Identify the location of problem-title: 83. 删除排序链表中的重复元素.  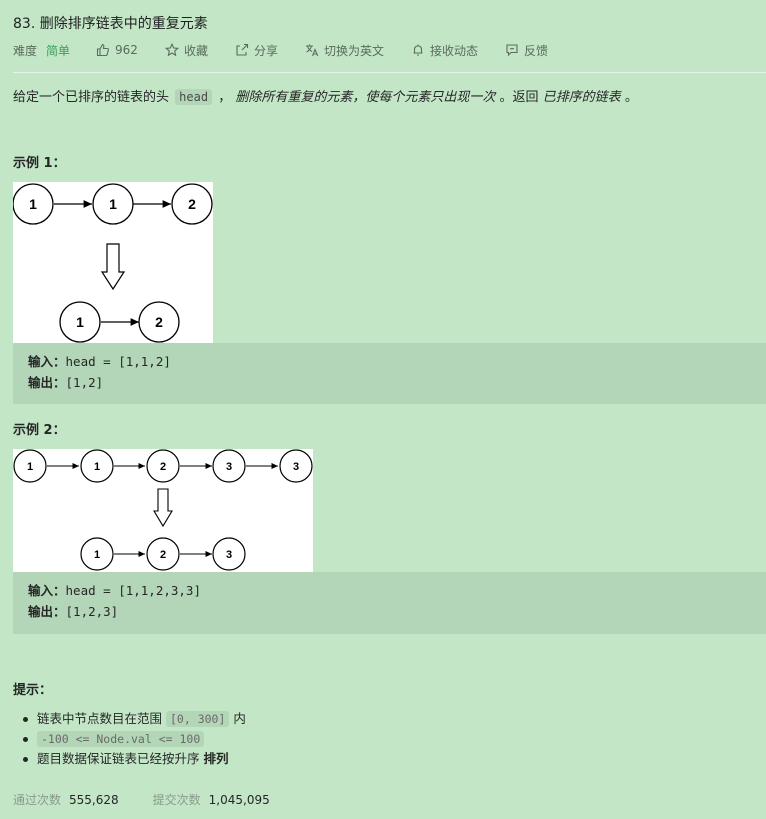
(110, 24).